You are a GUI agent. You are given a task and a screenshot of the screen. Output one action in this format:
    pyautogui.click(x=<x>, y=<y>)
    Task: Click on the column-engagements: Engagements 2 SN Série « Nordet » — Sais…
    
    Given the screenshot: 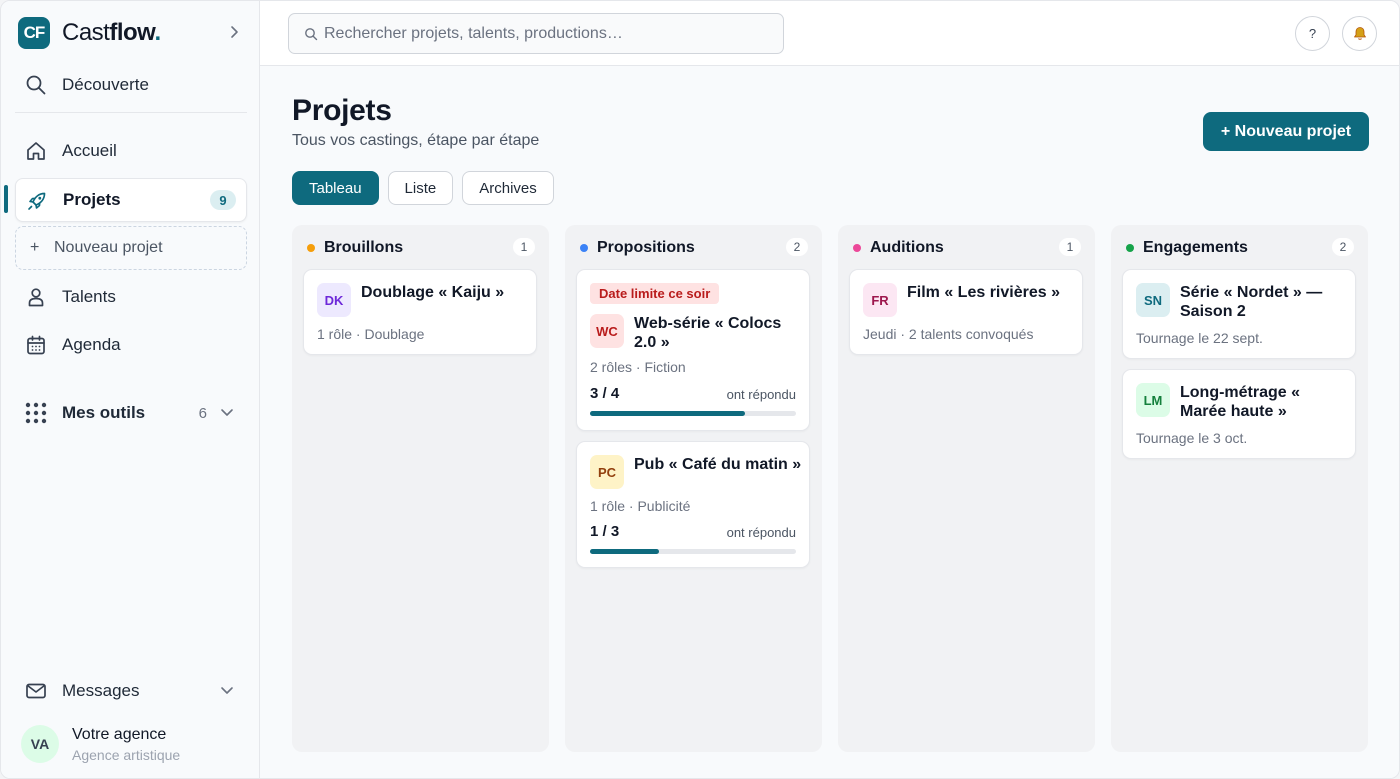 What is the action you would take?
    pyautogui.click(x=1239, y=488)
    